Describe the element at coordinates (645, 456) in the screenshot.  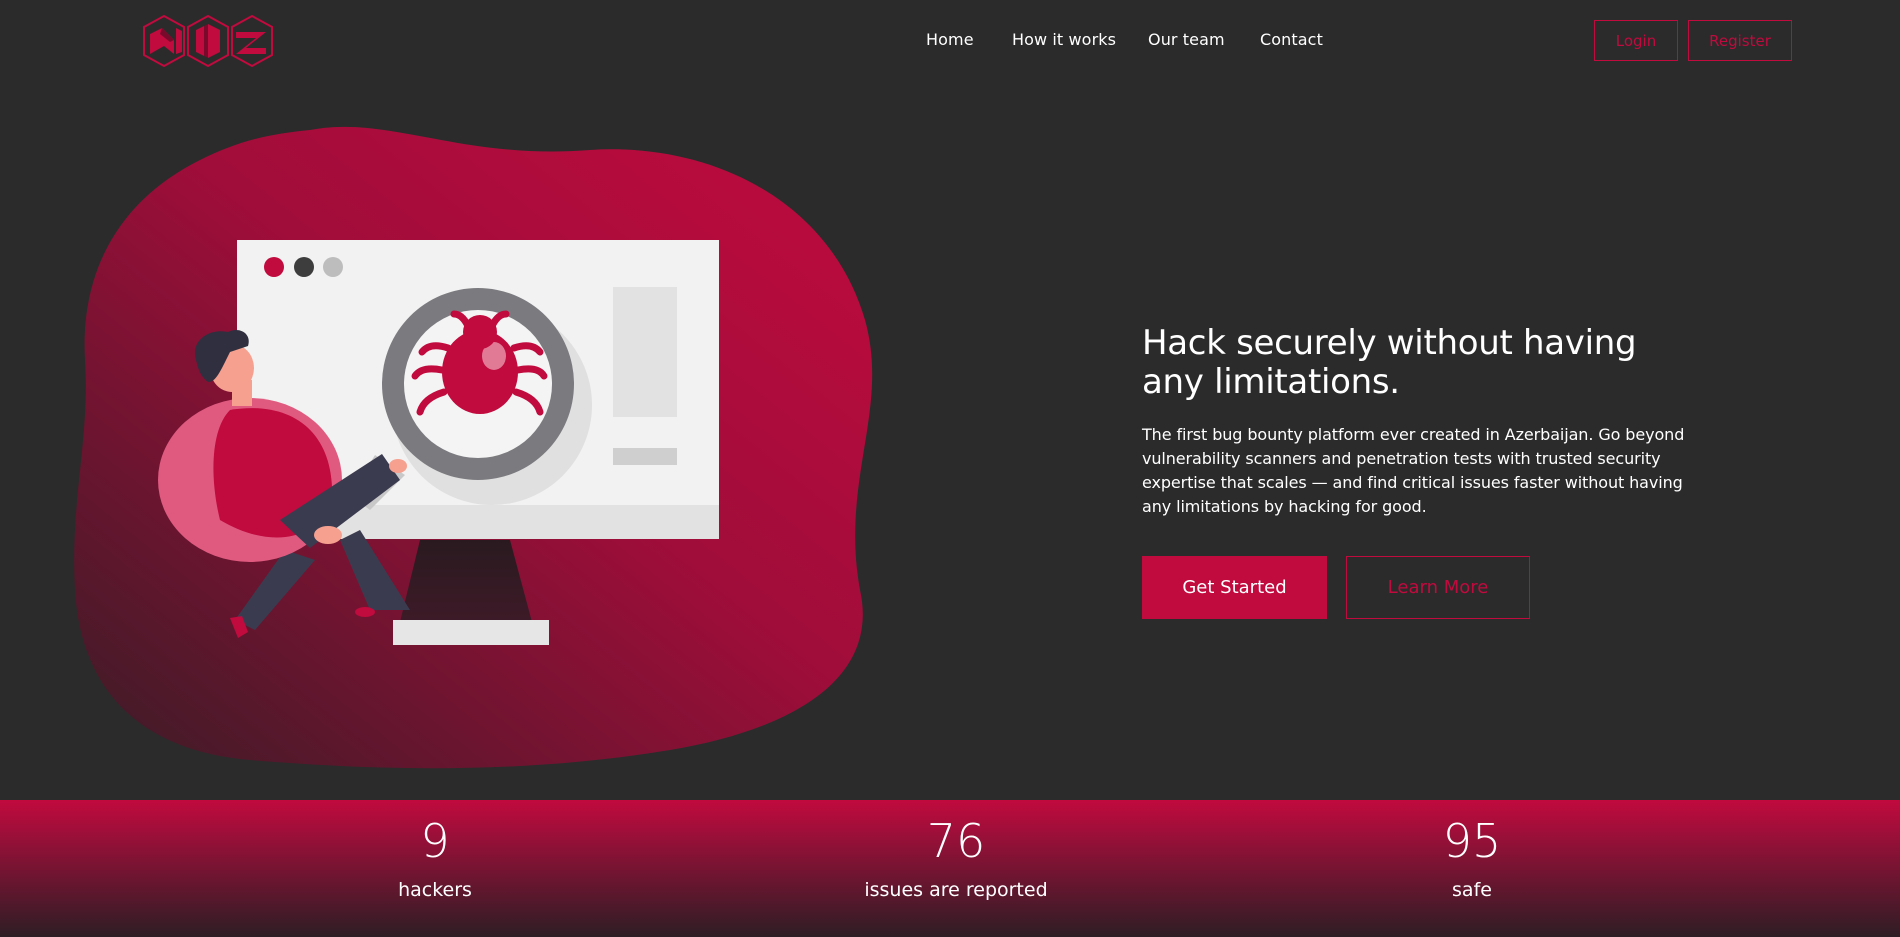
I see `exclamation-dot` at that location.